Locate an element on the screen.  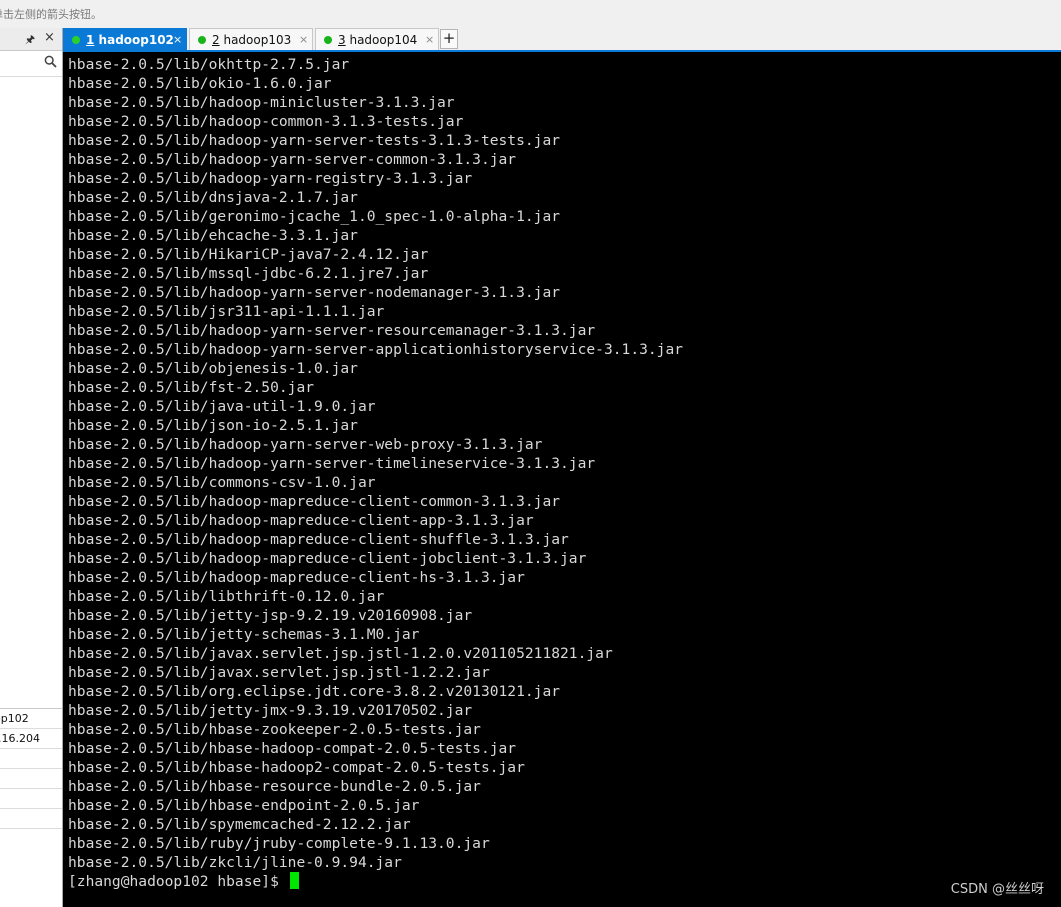
property-row: op102 is located at coordinates (31, 719).